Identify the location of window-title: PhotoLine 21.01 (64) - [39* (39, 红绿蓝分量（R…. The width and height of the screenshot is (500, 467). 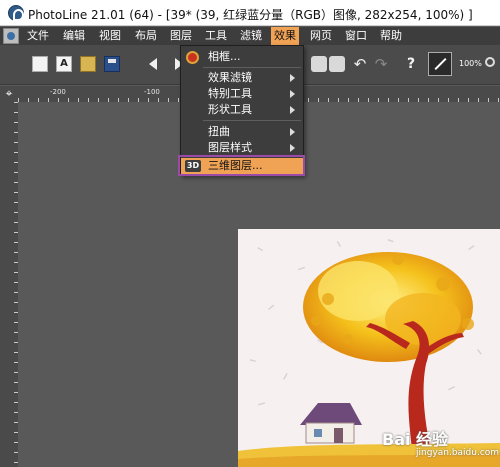
(250, 15).